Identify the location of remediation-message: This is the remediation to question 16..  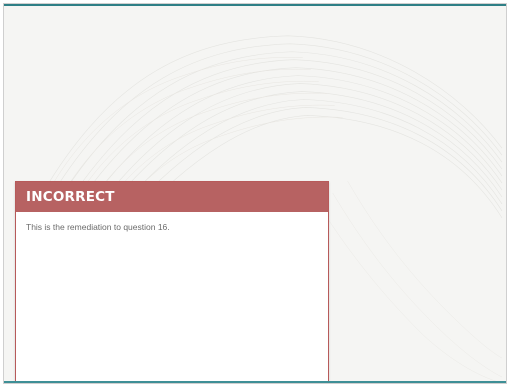
(98, 227).